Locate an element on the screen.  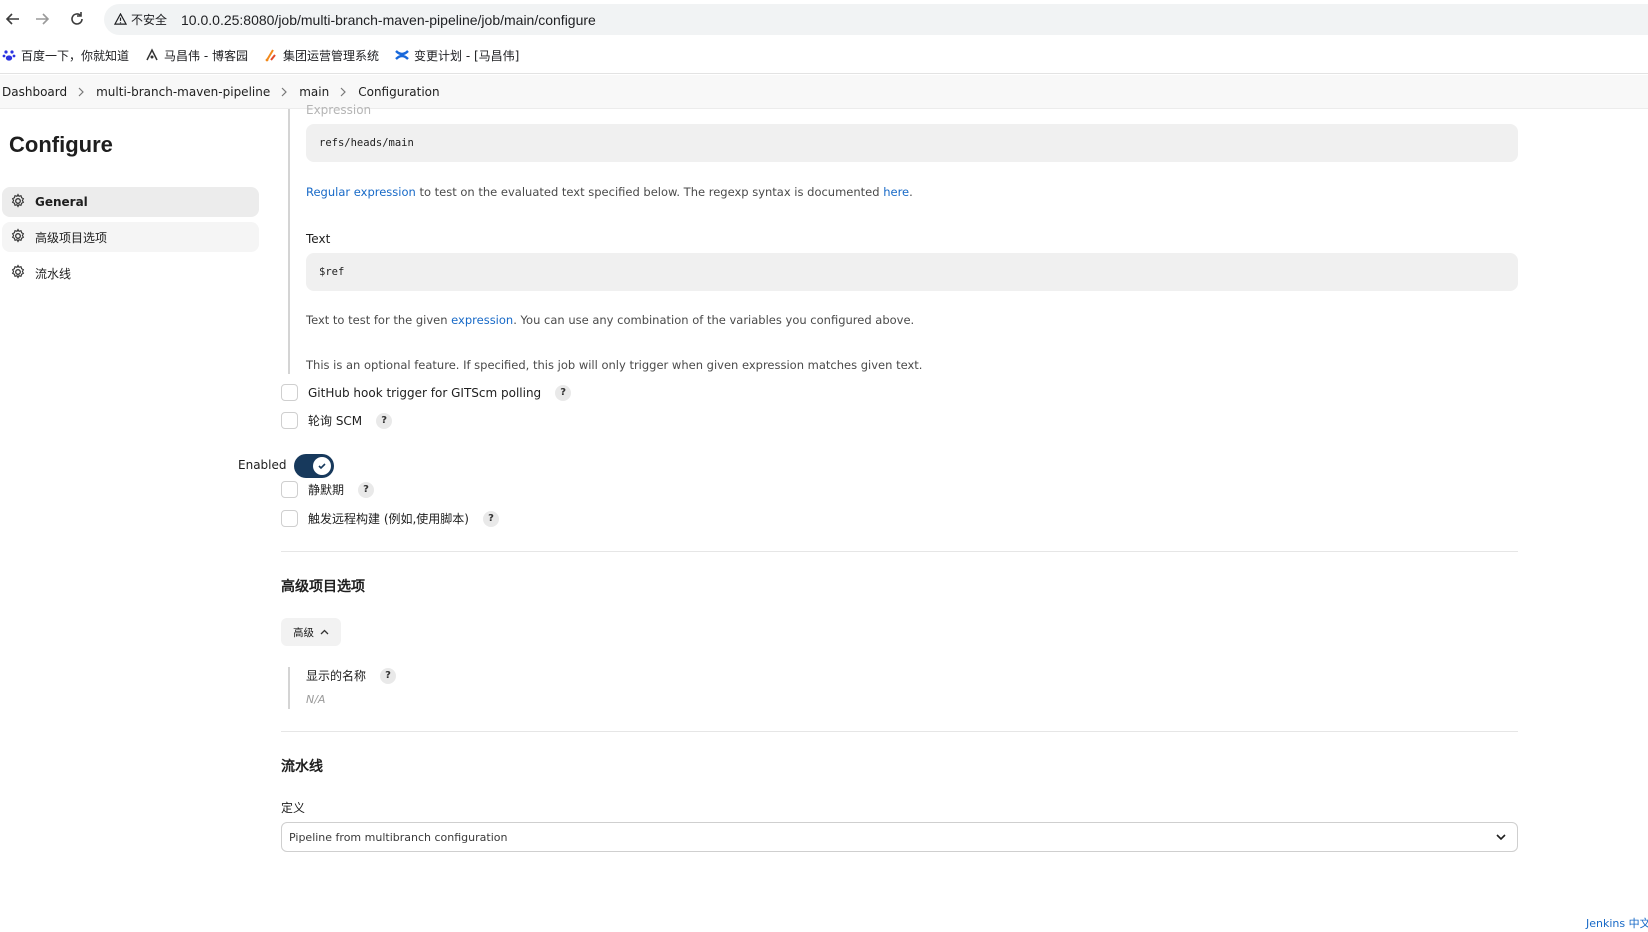
forward-icon is located at coordinates (42, 19).